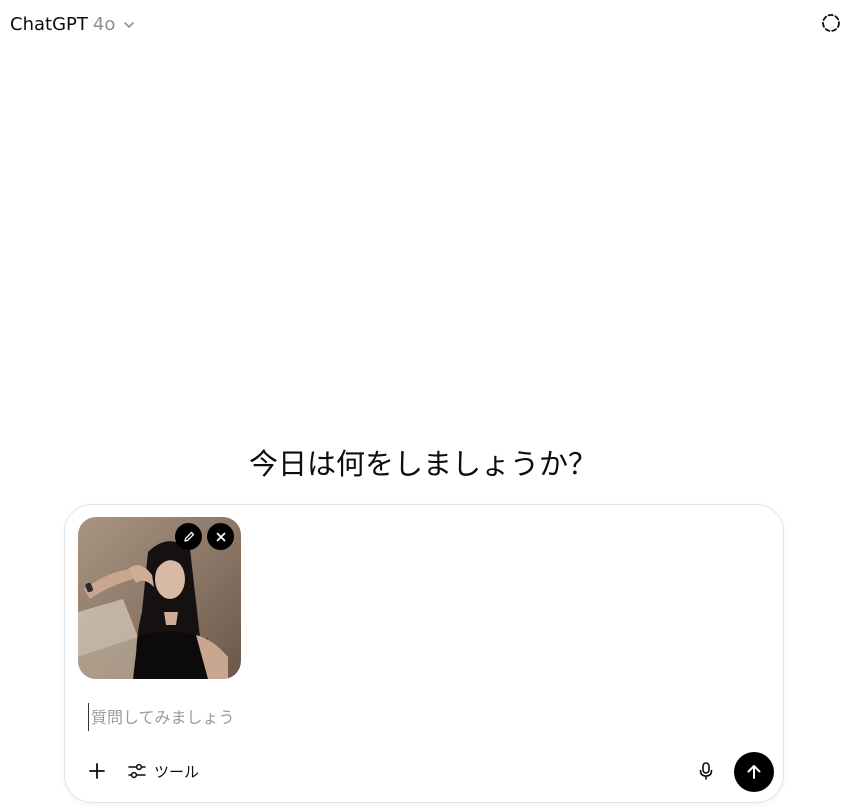  I want to click on tools-label: ツール, so click(177, 771).